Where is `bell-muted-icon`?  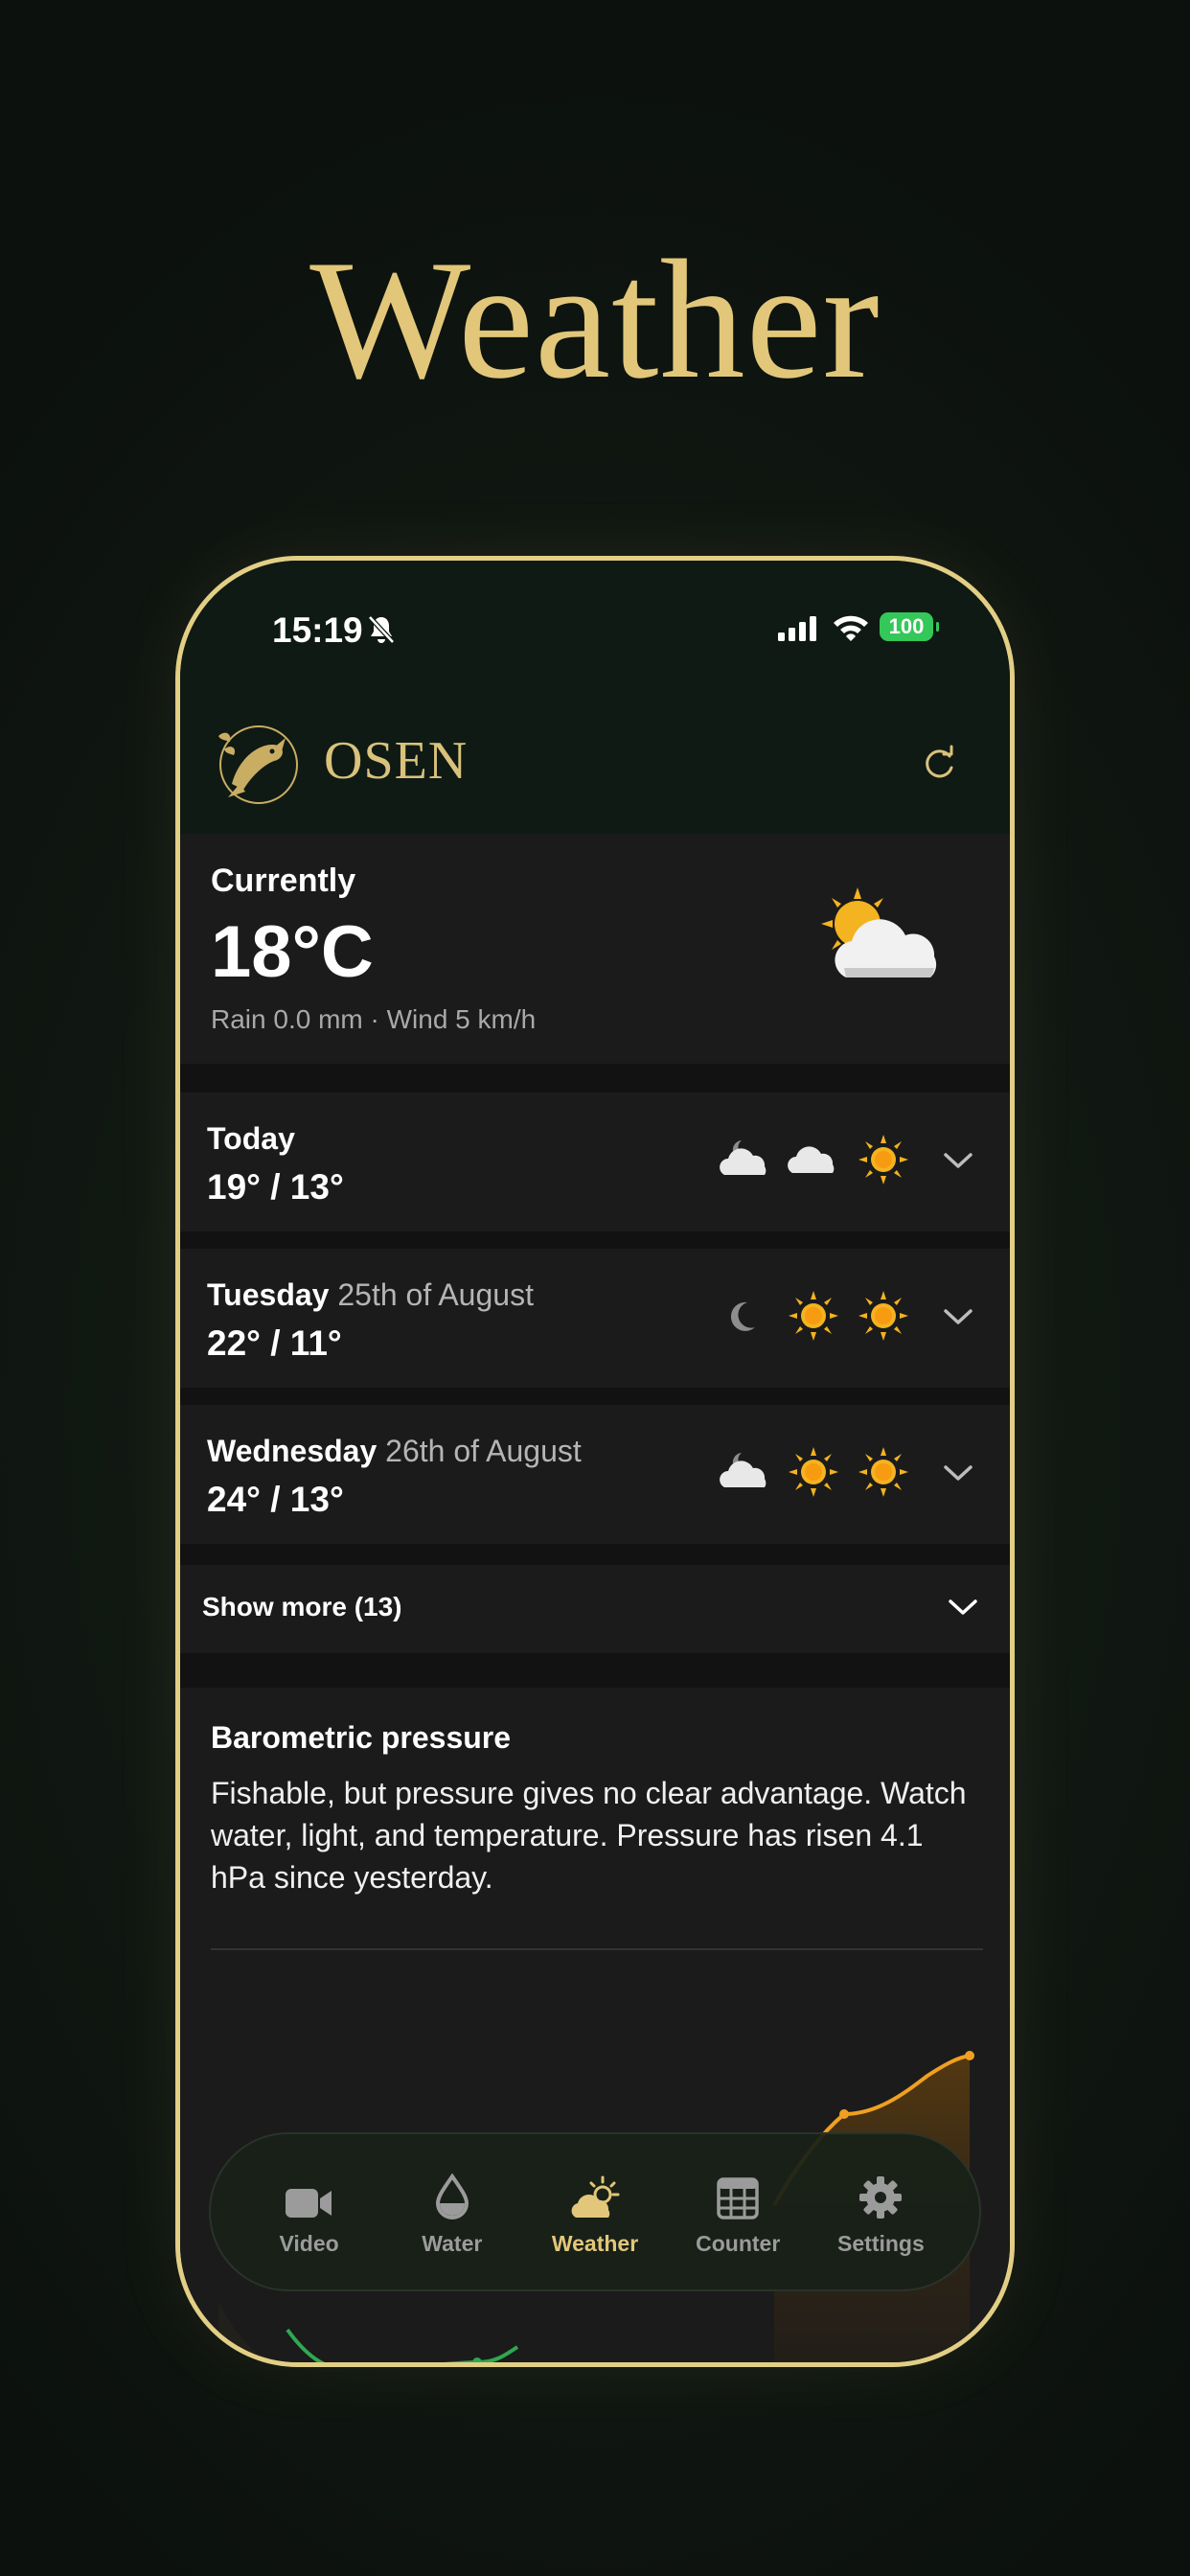 bell-muted-icon is located at coordinates (382, 629).